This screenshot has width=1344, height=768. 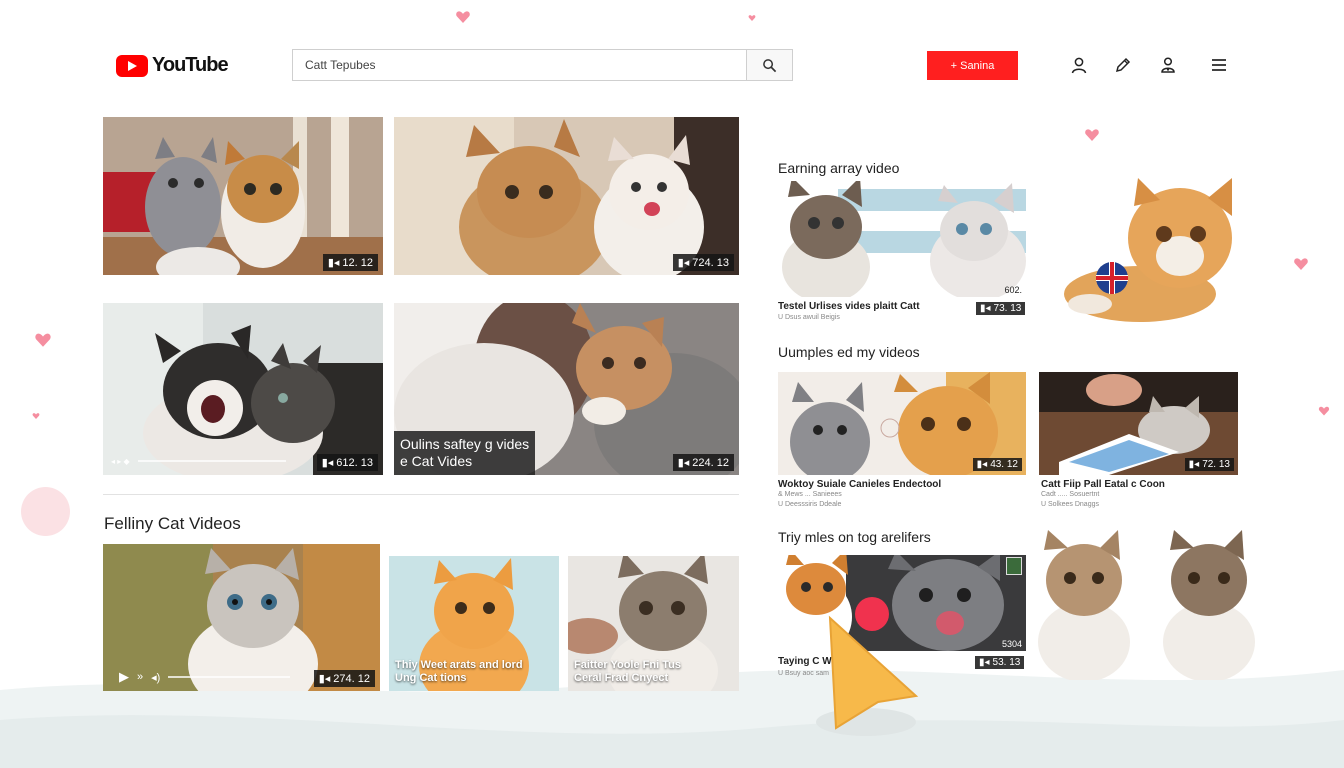 What do you see at coordinates (849, 306) in the screenshot?
I see `video-title: Testel Urlises vides plaitt Catt` at bounding box center [849, 306].